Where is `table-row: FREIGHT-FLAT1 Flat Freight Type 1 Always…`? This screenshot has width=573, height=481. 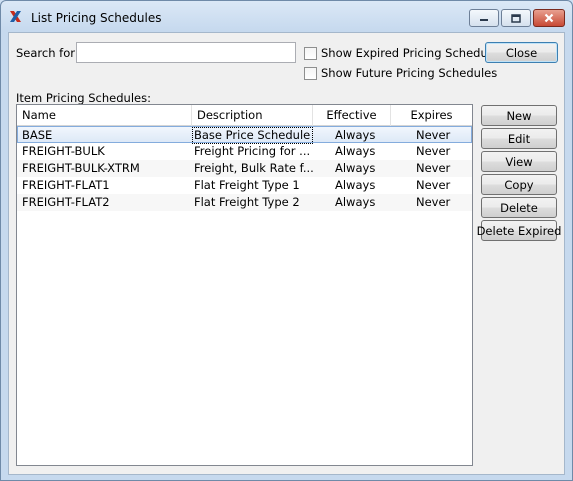
table-row: FREIGHT-FLAT1 Flat Freight Type 1 Always… is located at coordinates (244, 185).